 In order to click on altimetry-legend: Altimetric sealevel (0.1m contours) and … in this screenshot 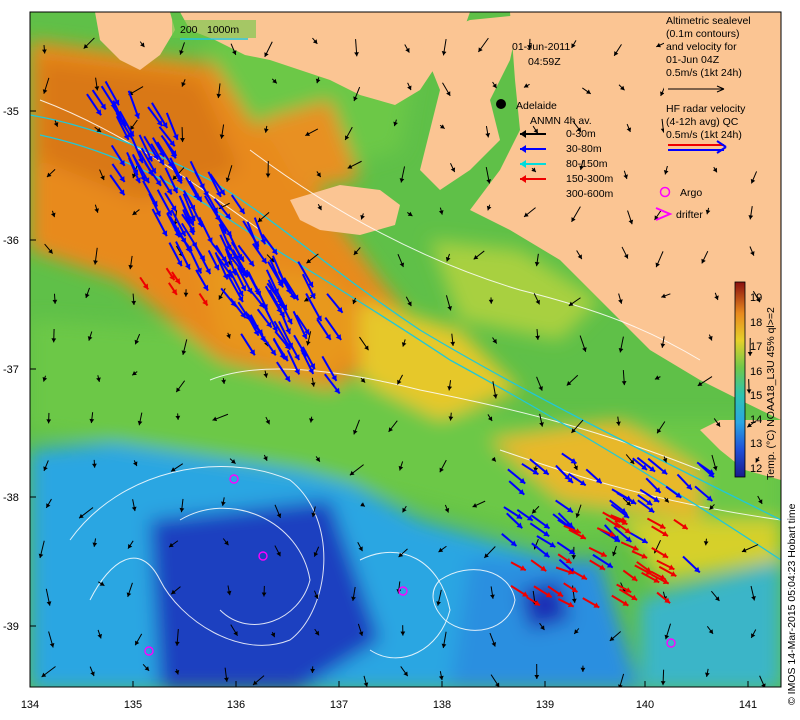, I will do `click(721, 90)`.